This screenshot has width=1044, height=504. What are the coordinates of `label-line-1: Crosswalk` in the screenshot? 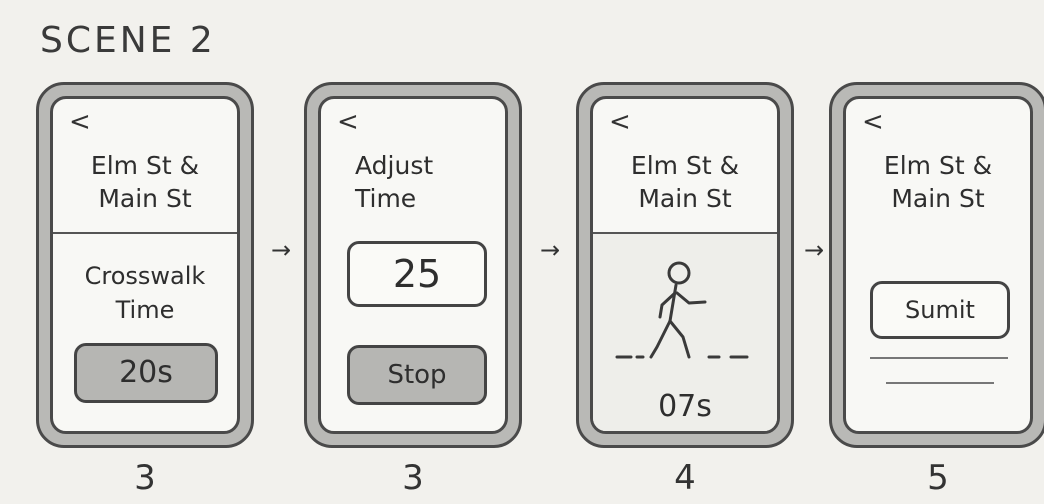 It's located at (145, 276).